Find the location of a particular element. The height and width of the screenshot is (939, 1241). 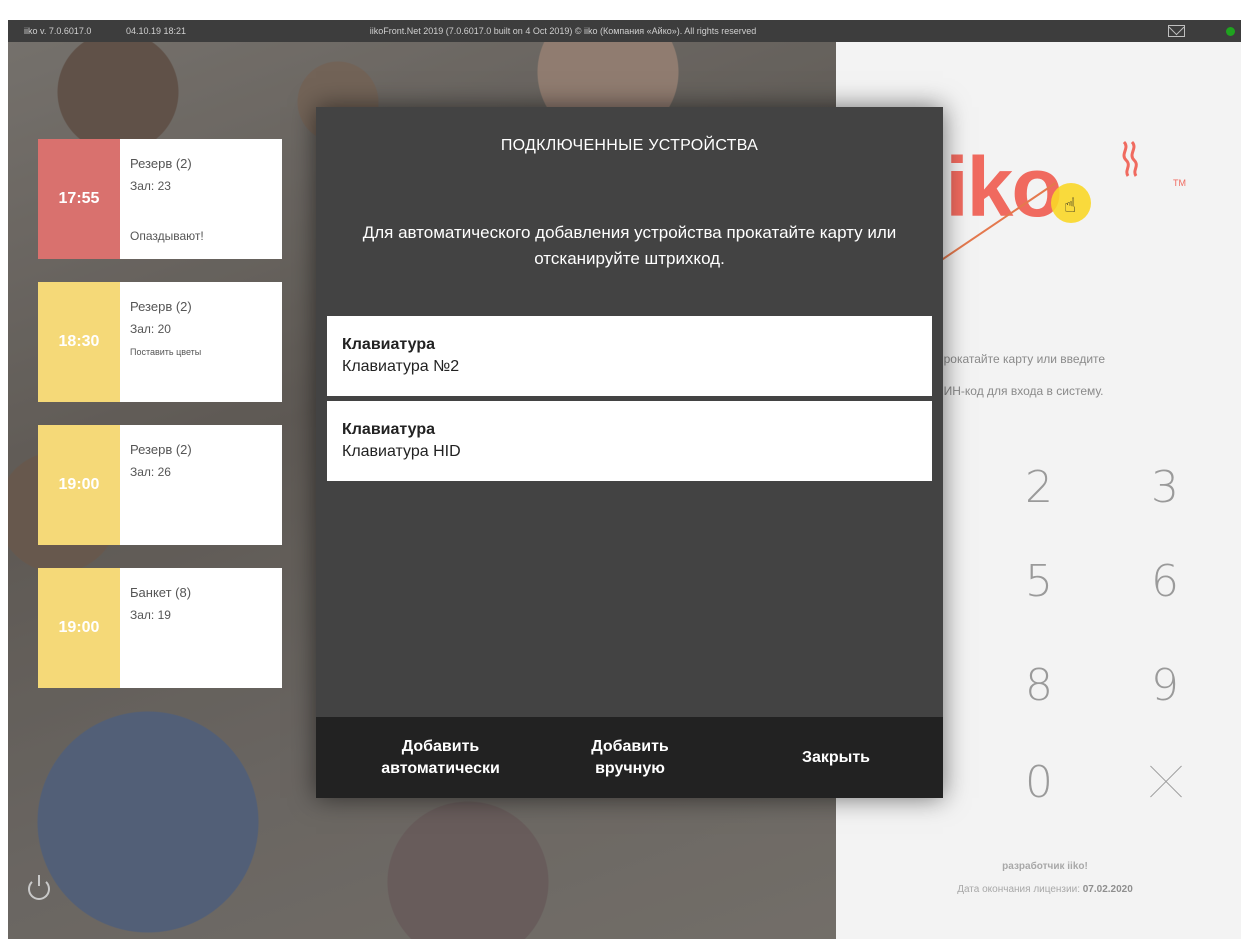

reservation-title: Банкет (8) is located at coordinates (161, 592).